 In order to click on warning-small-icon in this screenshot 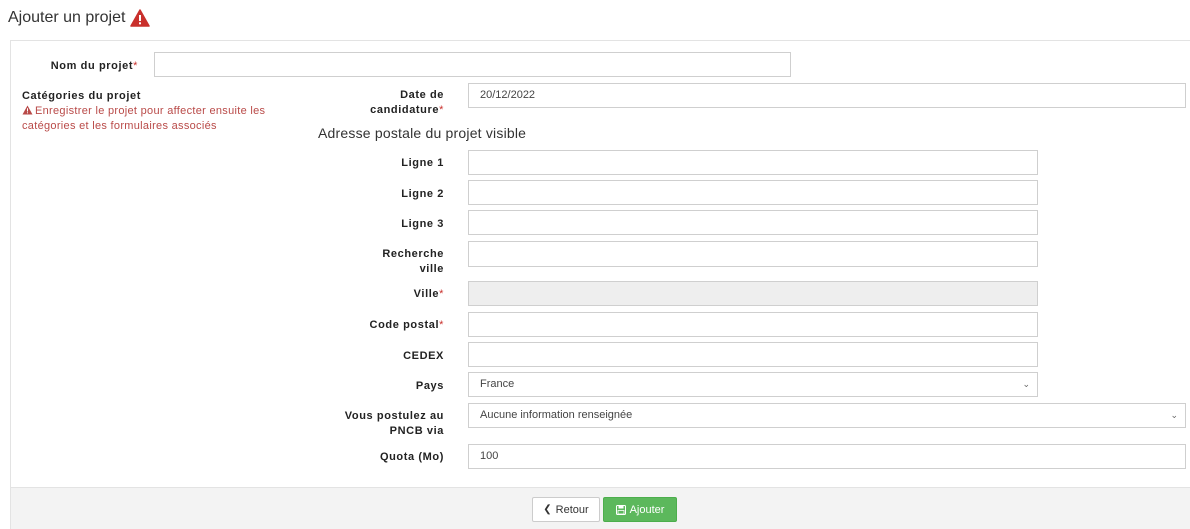, I will do `click(27, 110)`.